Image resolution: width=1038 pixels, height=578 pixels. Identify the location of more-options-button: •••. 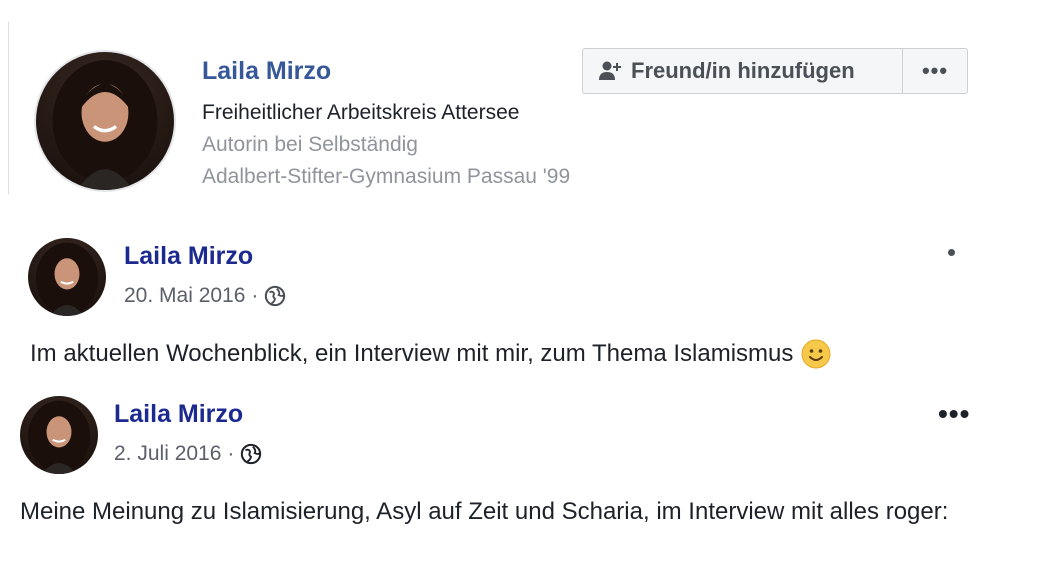
(935, 71).